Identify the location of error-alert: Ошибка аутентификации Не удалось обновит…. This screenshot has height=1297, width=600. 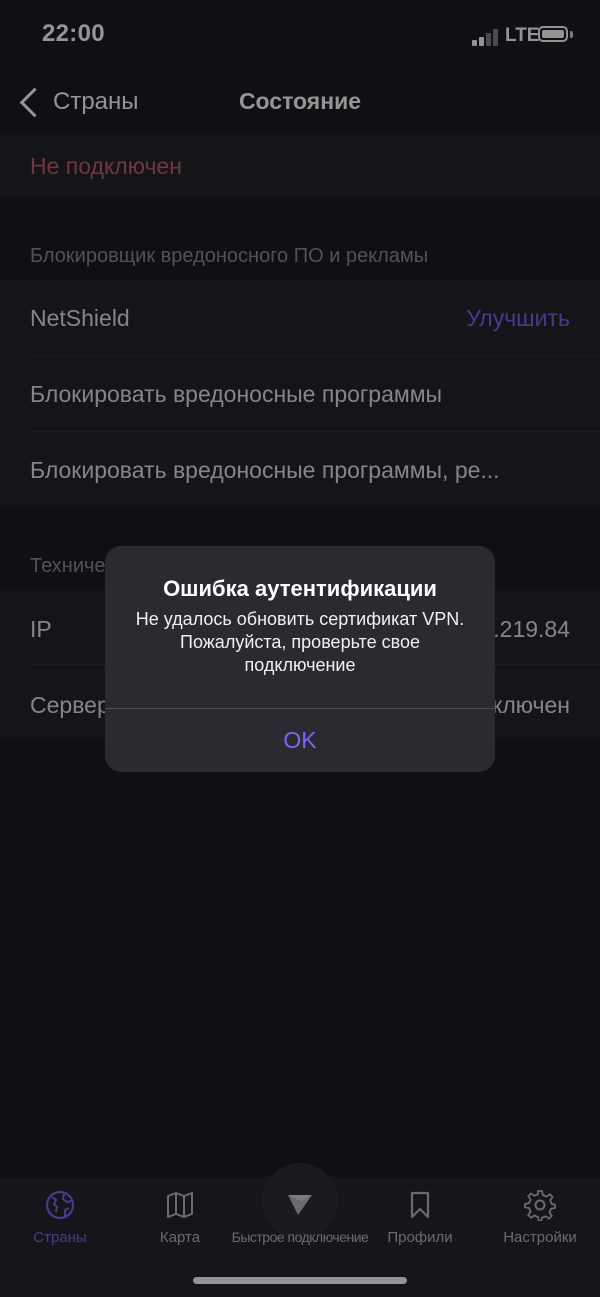
(300, 659).